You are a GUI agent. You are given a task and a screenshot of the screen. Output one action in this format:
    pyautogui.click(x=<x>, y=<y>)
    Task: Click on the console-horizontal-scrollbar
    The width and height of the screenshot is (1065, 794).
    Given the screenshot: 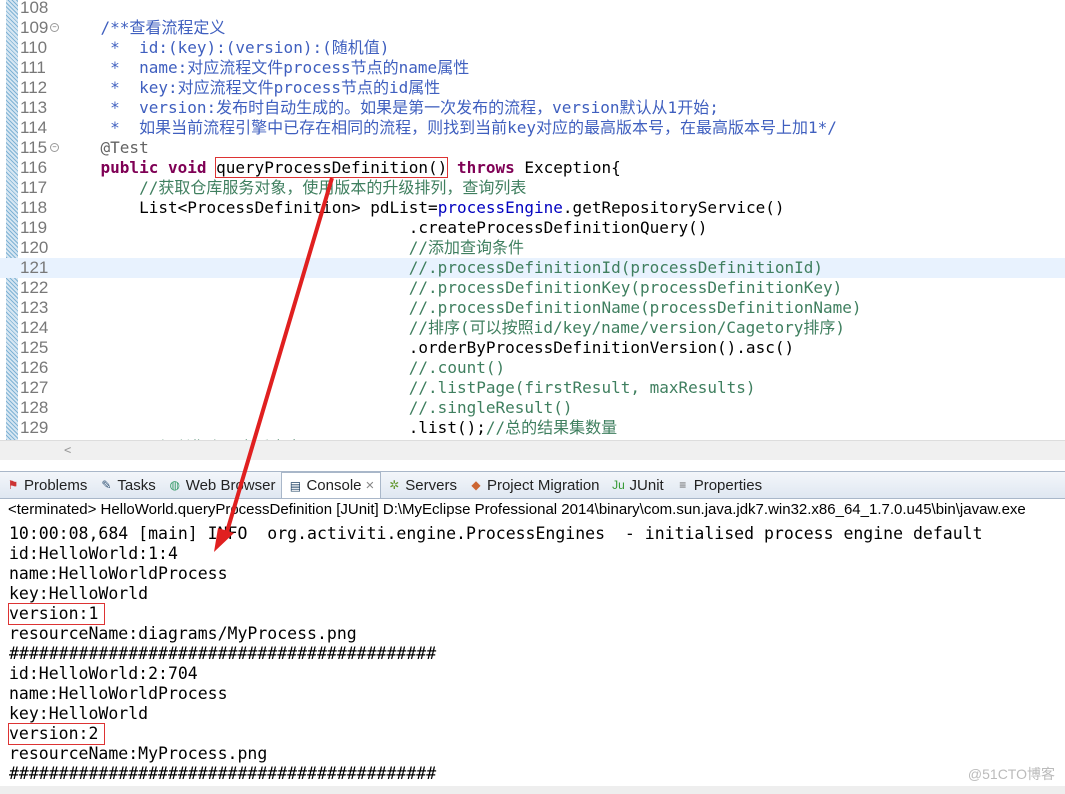 What is the action you would take?
    pyautogui.click(x=532, y=790)
    